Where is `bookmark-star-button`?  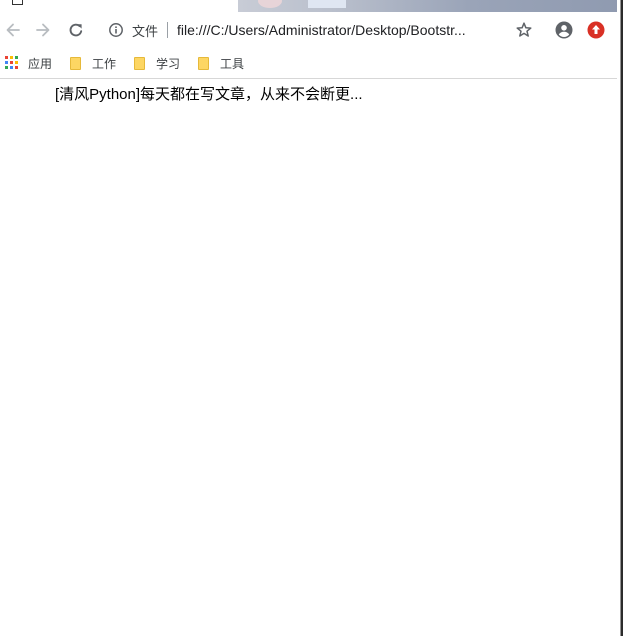 bookmark-star-button is located at coordinates (524, 30).